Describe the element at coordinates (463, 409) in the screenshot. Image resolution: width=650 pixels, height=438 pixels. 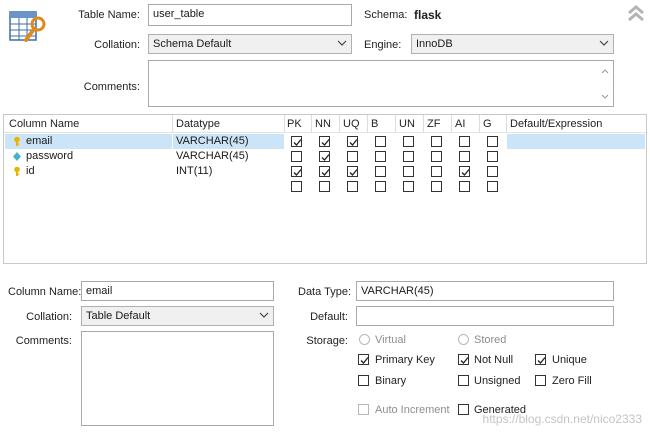
I see `generated-checkbox` at that location.